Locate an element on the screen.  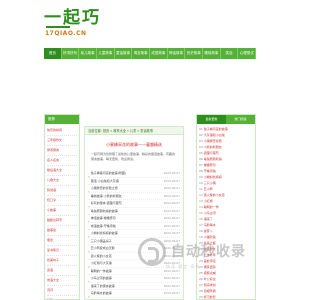
sidebar-left-item: 快乐的拼音 is located at coordinates (62, 131).